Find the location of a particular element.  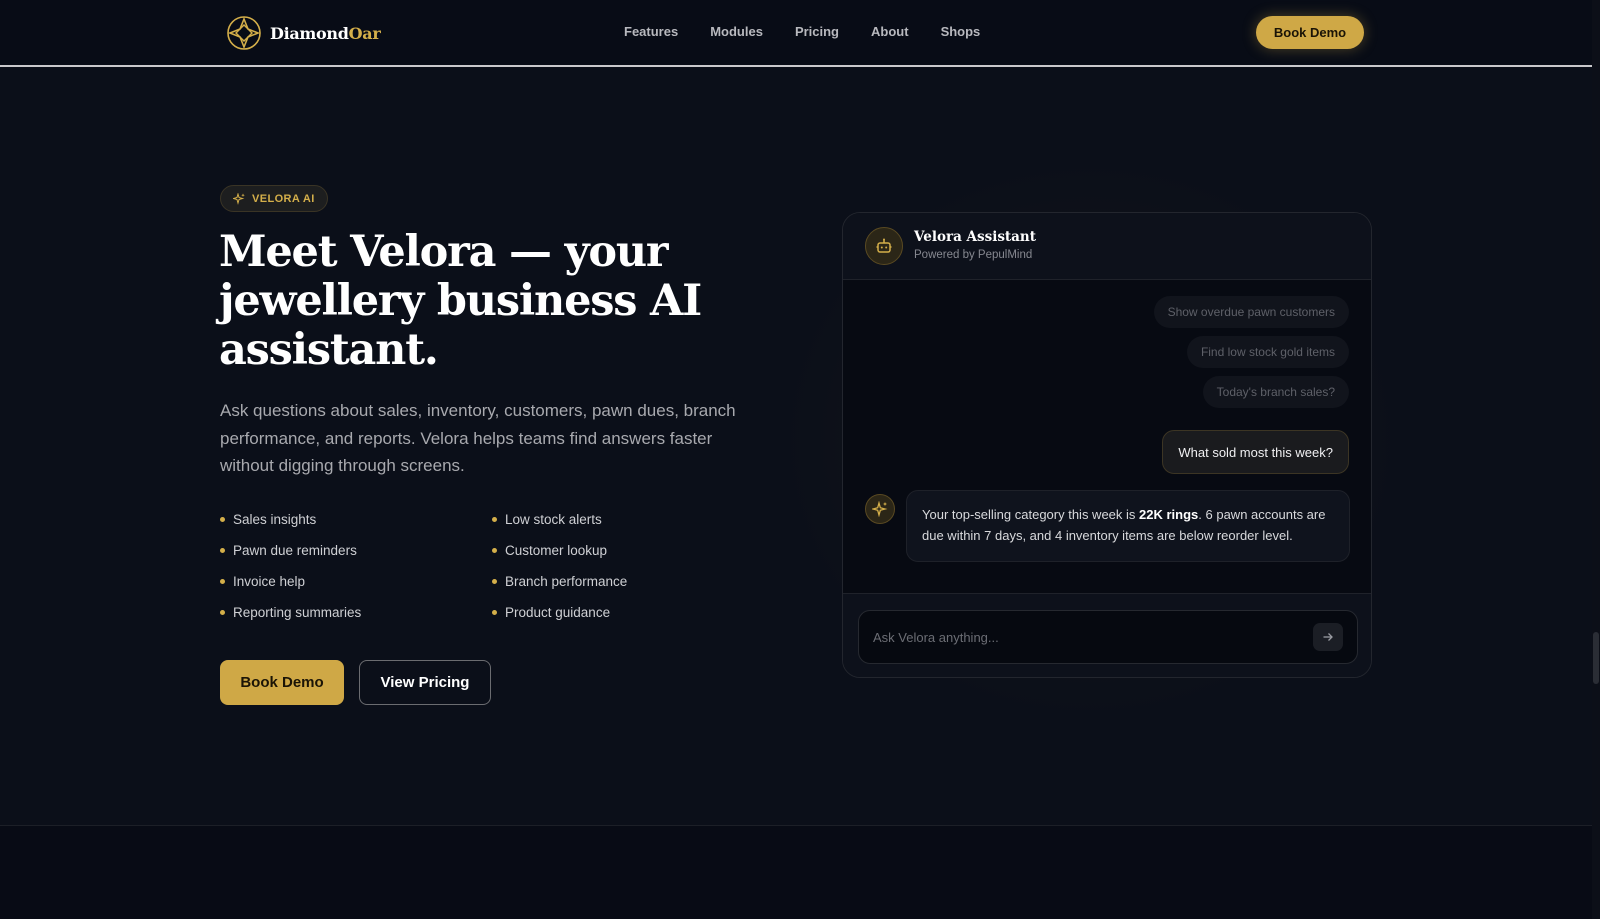

assistant-powered-by: Powered by PepulMind is located at coordinates (973, 255).